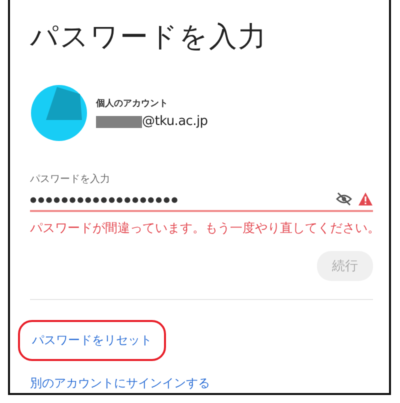 This screenshot has width=400, height=403. What do you see at coordinates (175, 121) in the screenshot?
I see `account-email: @tku.ac.jp` at bounding box center [175, 121].